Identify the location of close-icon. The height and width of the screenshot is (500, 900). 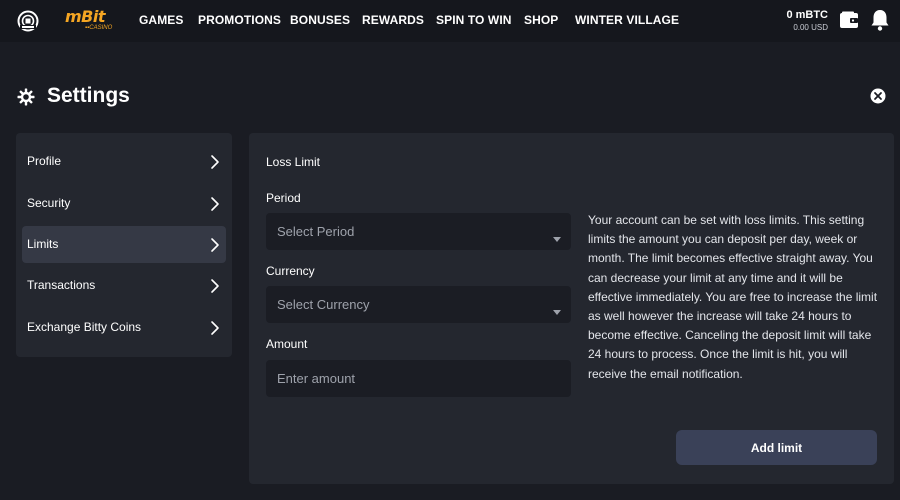
(878, 96).